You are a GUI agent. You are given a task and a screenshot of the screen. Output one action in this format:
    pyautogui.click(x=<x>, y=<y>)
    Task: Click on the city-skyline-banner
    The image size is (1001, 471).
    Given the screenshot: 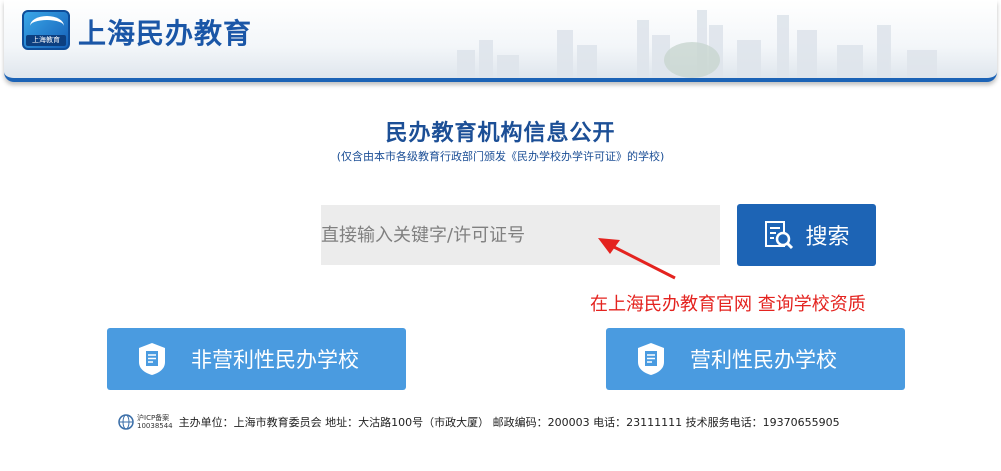 What is the action you would take?
    pyautogui.click(x=697, y=44)
    